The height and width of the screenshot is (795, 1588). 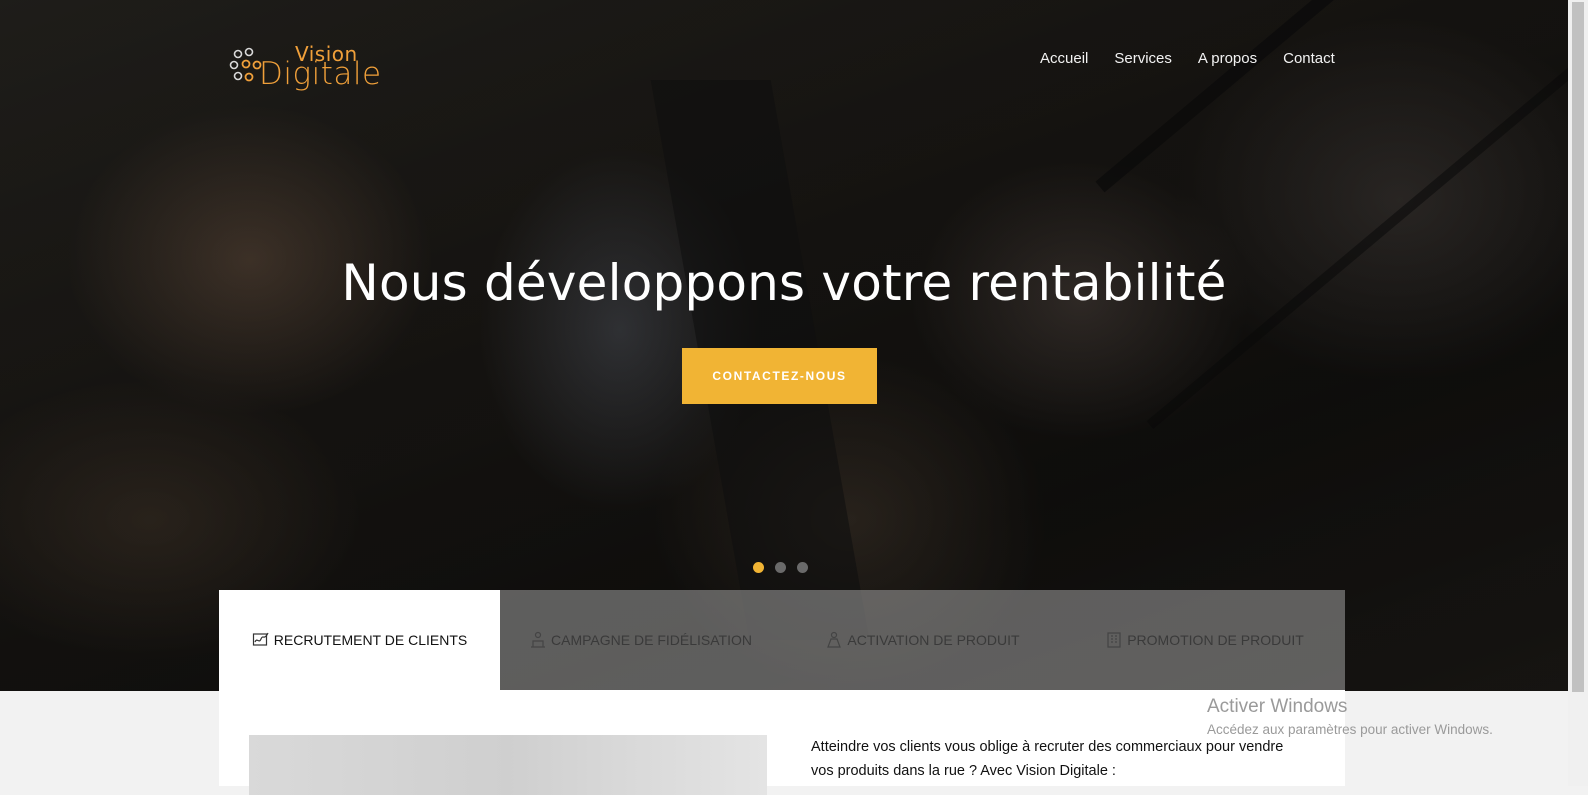 I want to click on nav-item-contact: Contact, so click(x=1309, y=58).